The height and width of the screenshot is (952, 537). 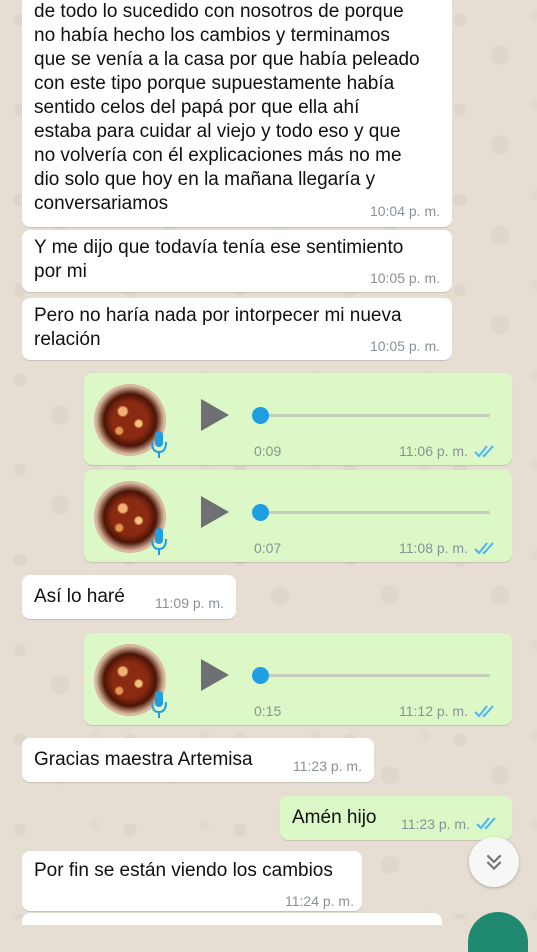 I want to click on voice-message: 0:07 11:08 p. m., so click(x=298, y=516).